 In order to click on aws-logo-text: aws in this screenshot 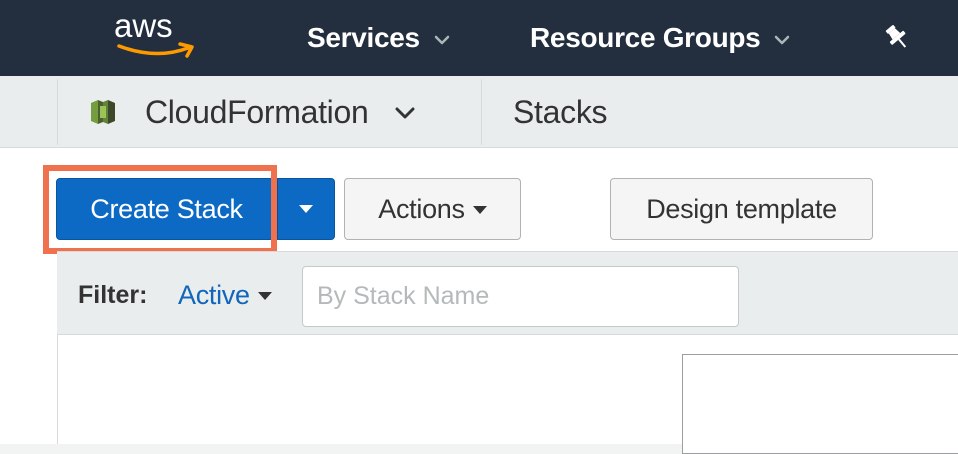, I will do `click(143, 25)`.